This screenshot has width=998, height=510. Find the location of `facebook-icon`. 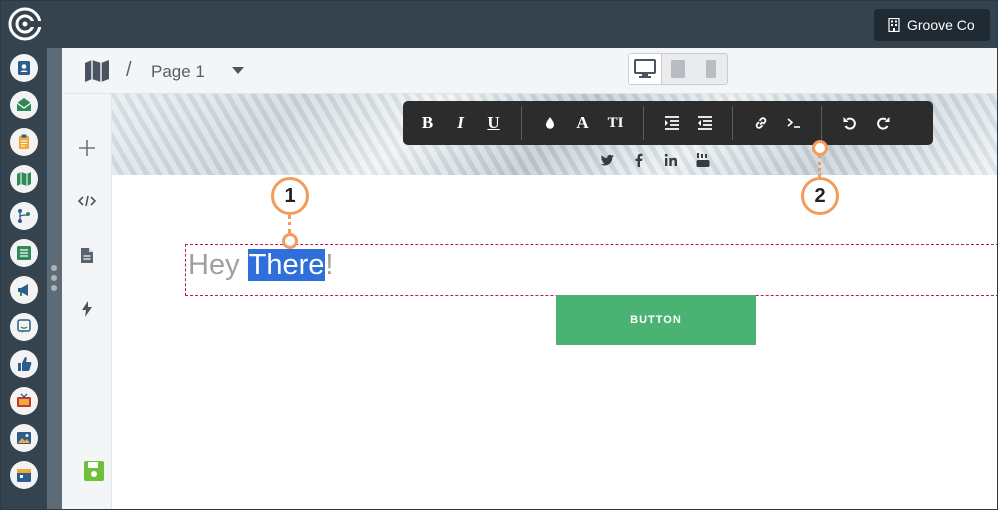

facebook-icon is located at coordinates (639, 160).